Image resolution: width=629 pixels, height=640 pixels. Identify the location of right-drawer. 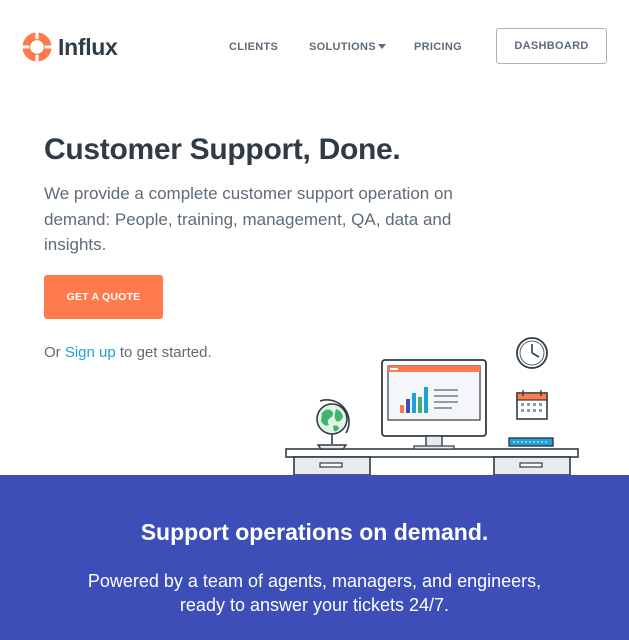
(532, 465).